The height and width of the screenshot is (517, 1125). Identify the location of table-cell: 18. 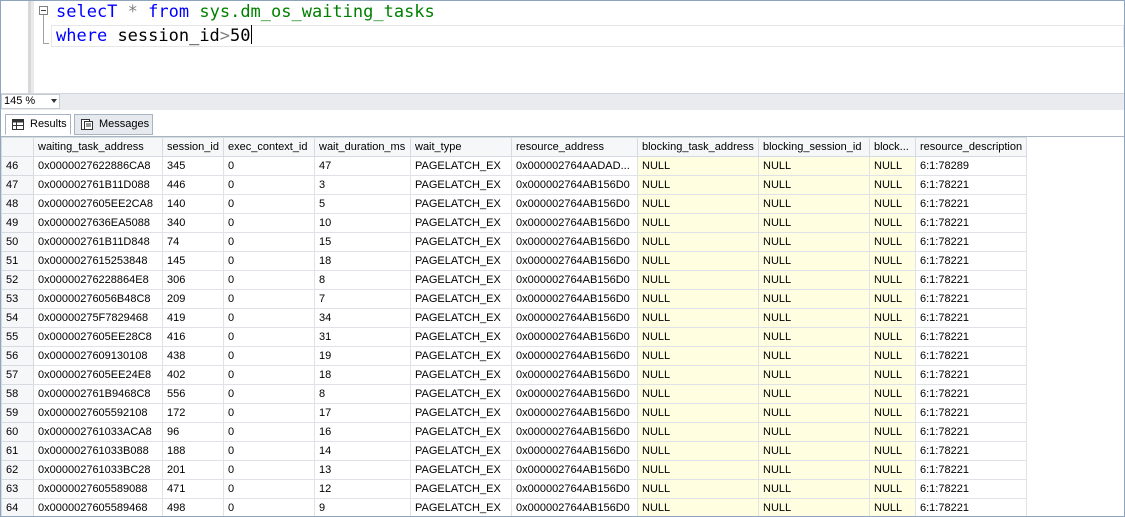
(362, 261).